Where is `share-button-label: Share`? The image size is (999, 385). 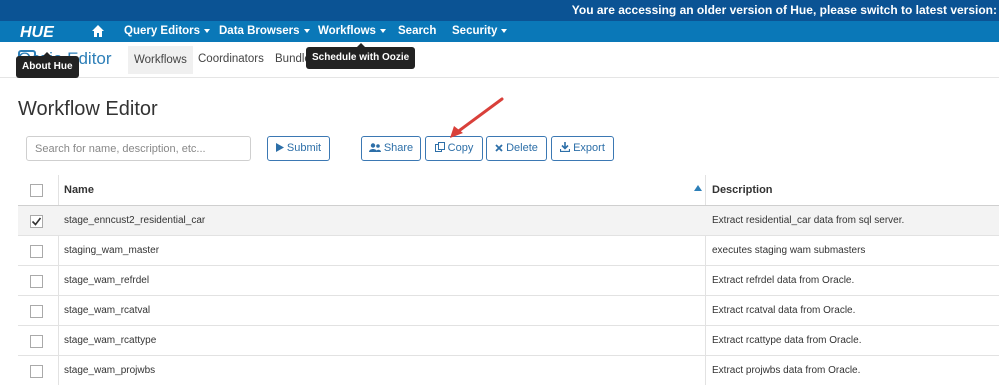
share-button-label: Share is located at coordinates (398, 148).